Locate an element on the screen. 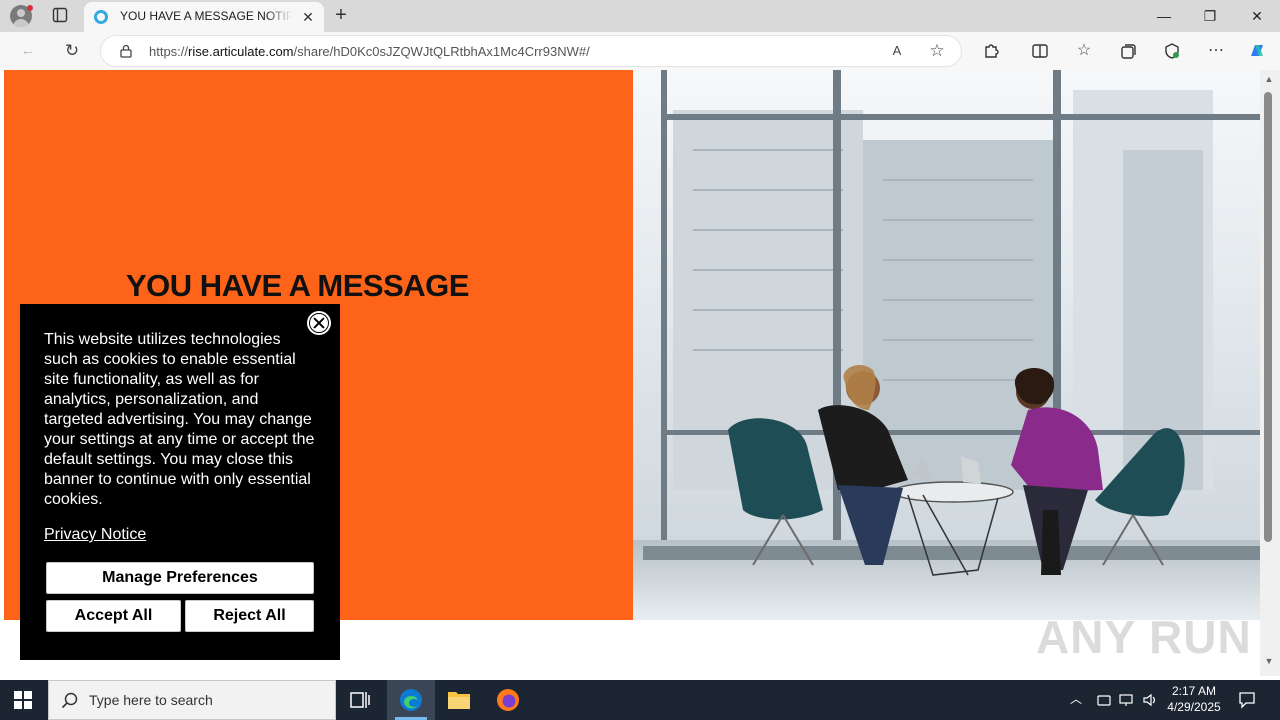  manage-preferences-button: Manage Preferences is located at coordinates (180, 578).